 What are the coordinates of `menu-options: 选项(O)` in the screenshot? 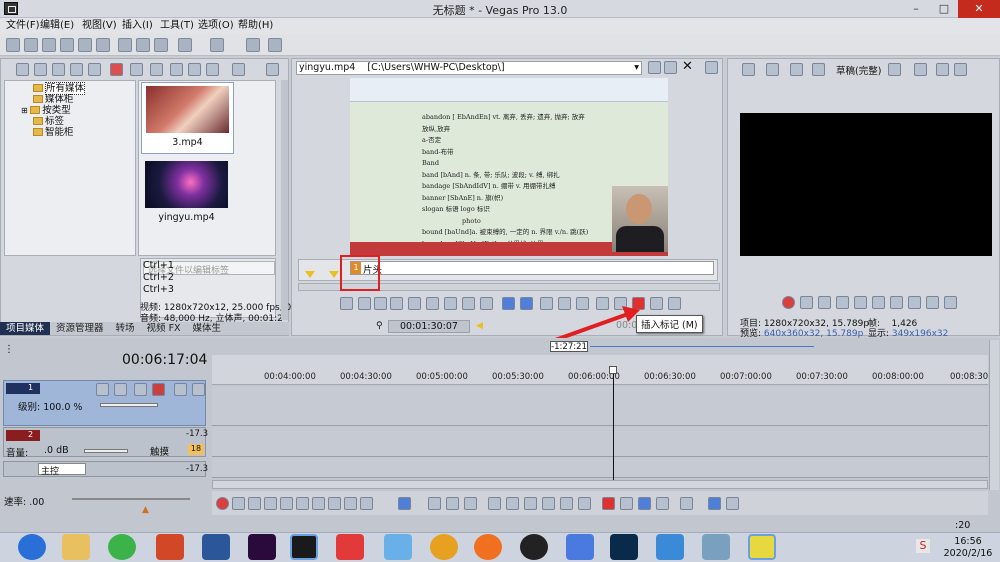 It's located at (216, 26).